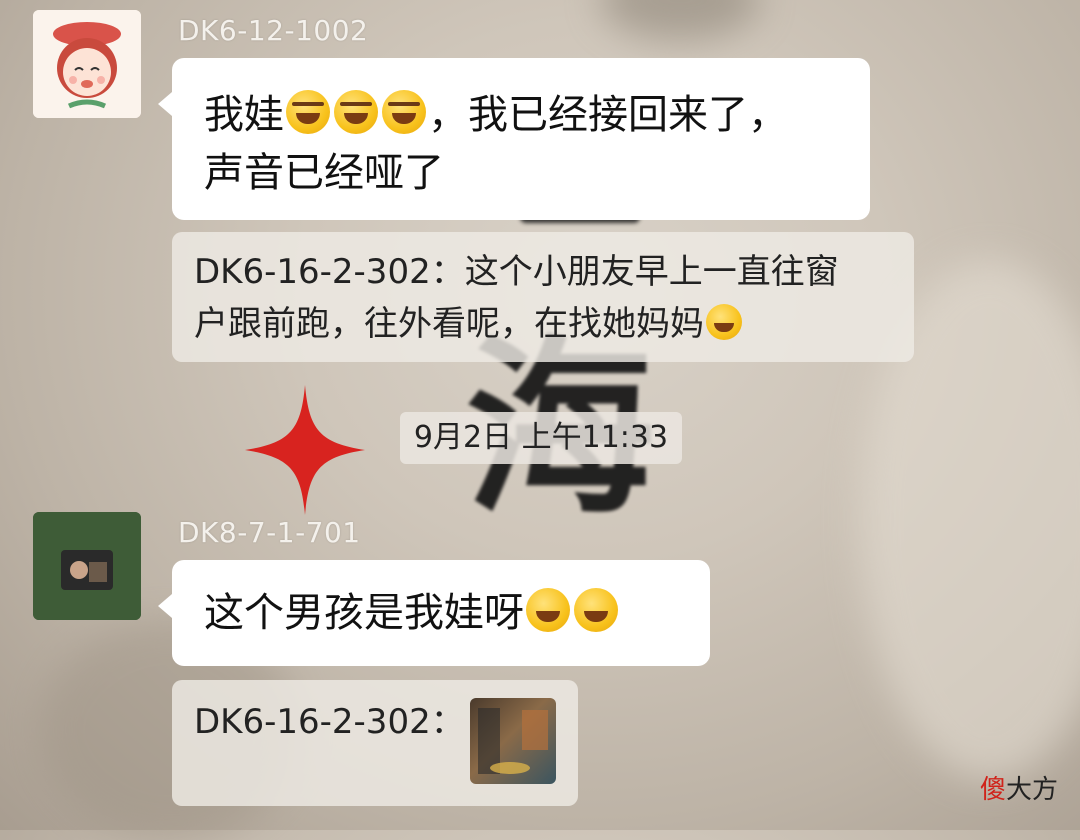 The width and height of the screenshot is (1080, 840). I want to click on photo-icon, so click(513, 741).